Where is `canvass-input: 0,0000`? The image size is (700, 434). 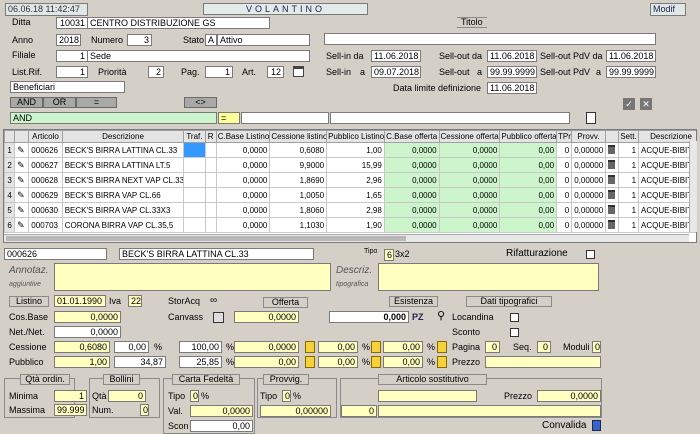
canvass-input: 0,0000 is located at coordinates (266, 317).